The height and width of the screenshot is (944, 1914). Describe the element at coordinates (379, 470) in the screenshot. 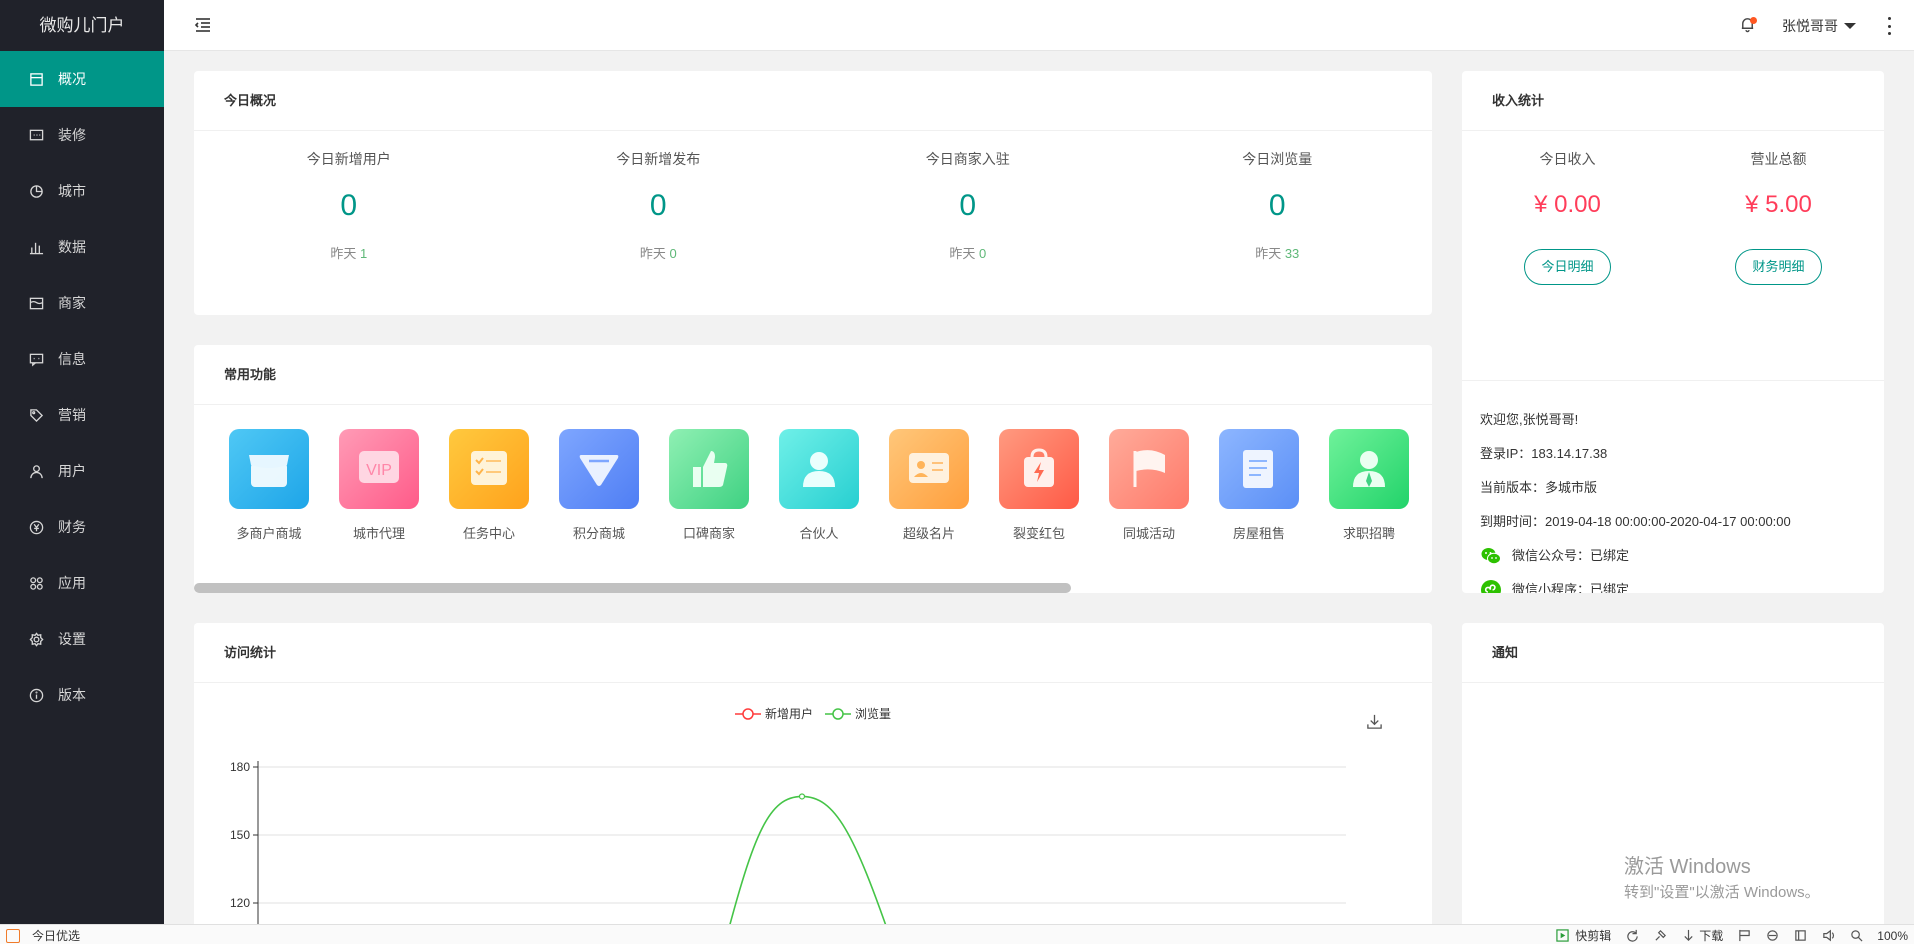

I see `svg-text: VIP` at that location.